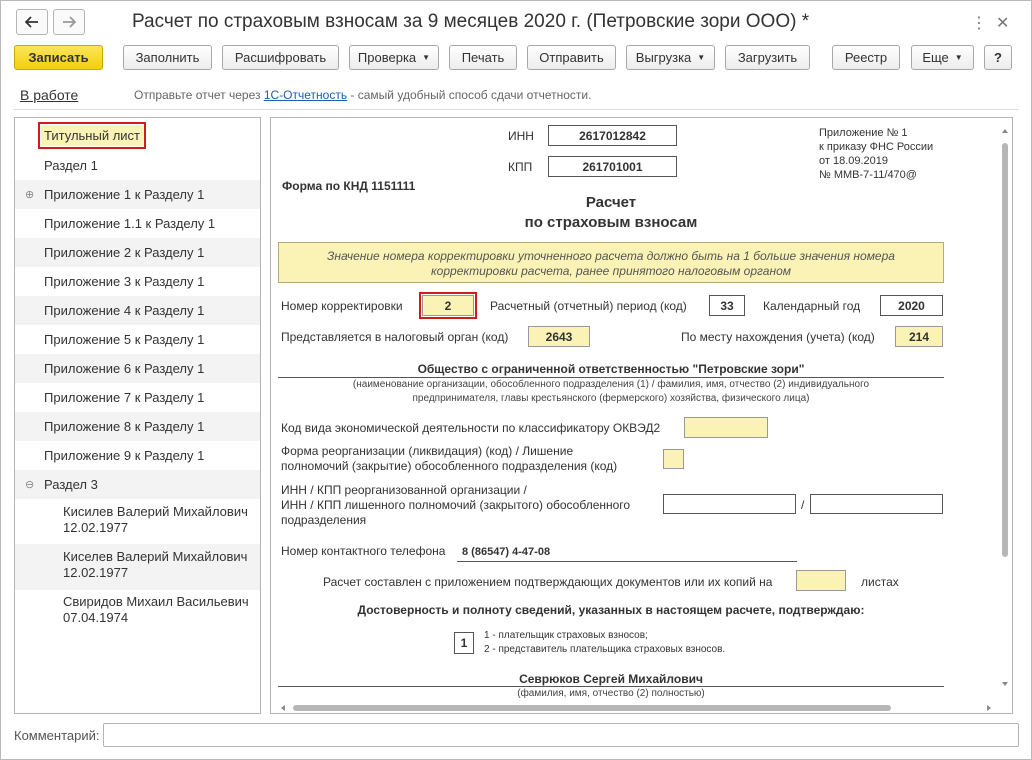 The height and width of the screenshot is (760, 1032). Describe the element at coordinates (506, 552) in the screenshot. I see `phone-field: 8 (86547) 4-47-08` at that location.